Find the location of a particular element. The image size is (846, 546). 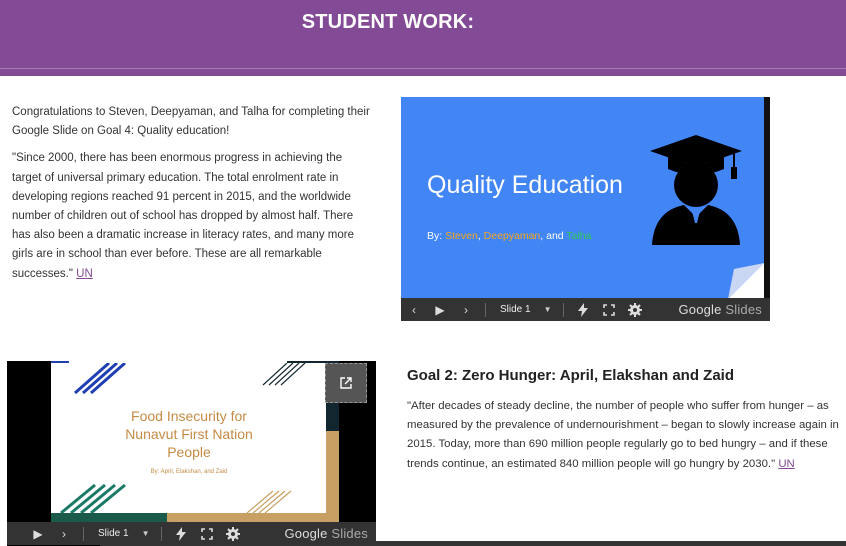

page-curl-icon is located at coordinates (746, 281).